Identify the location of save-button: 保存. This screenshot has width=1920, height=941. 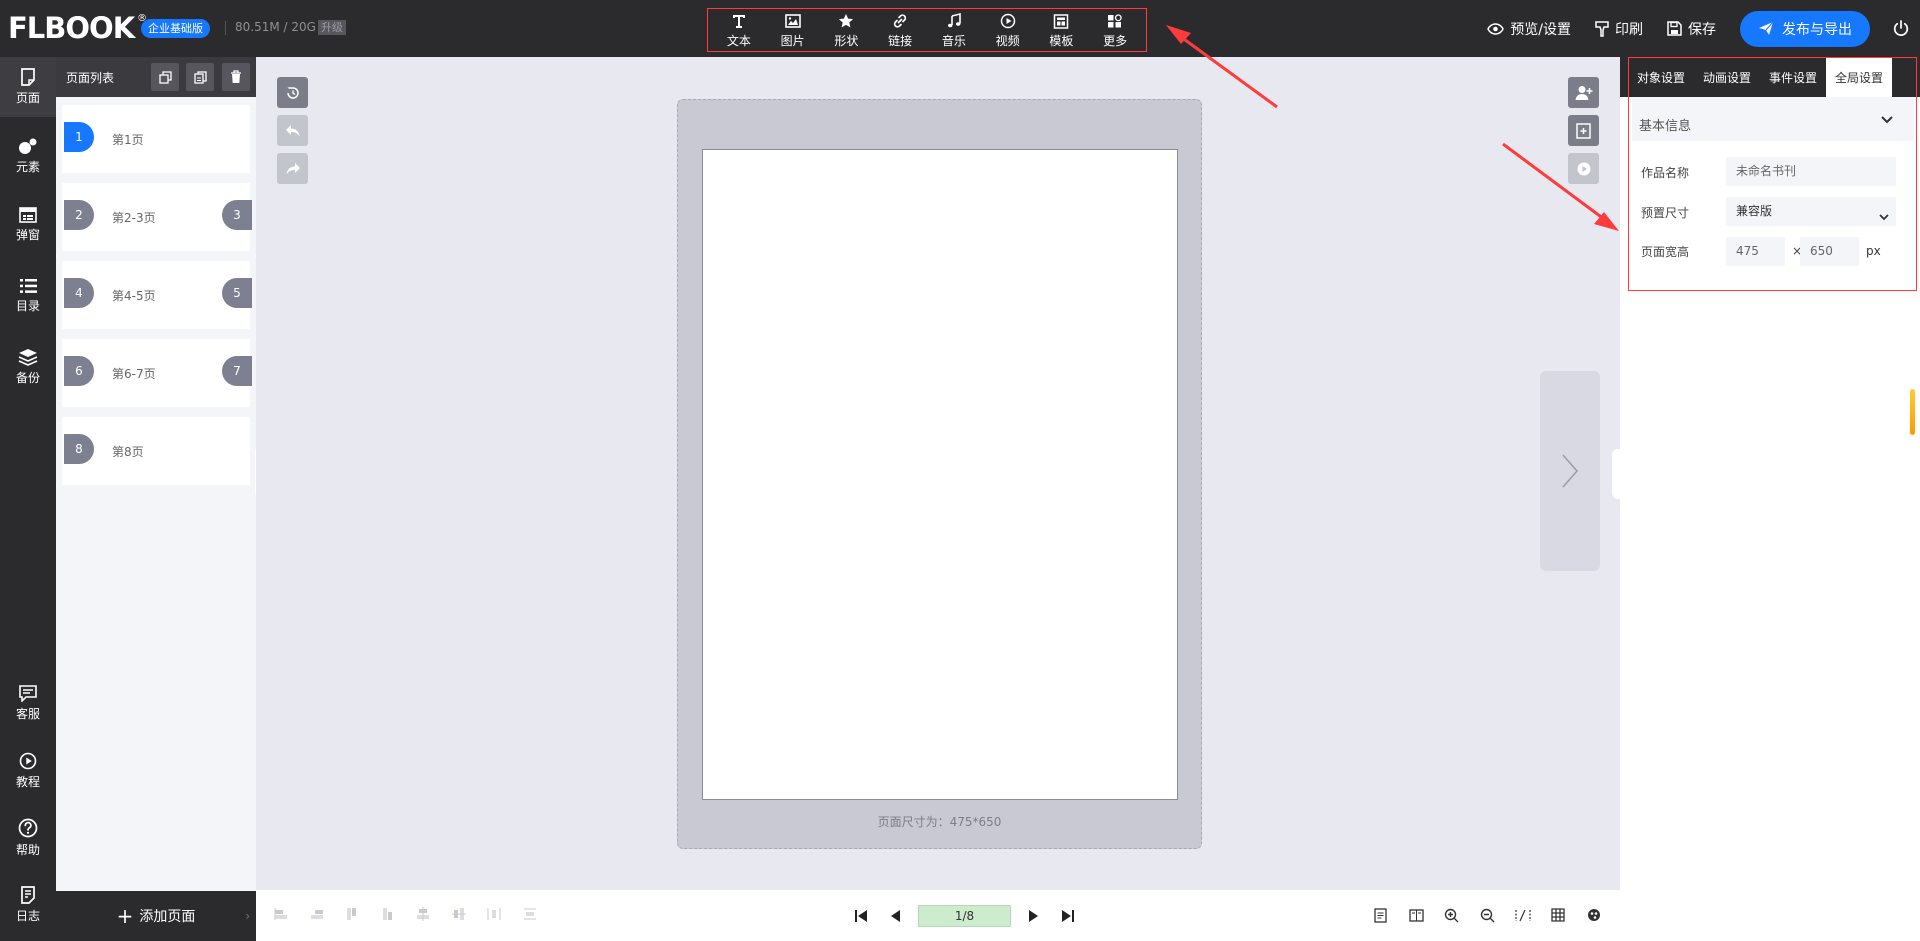
(1691, 29).